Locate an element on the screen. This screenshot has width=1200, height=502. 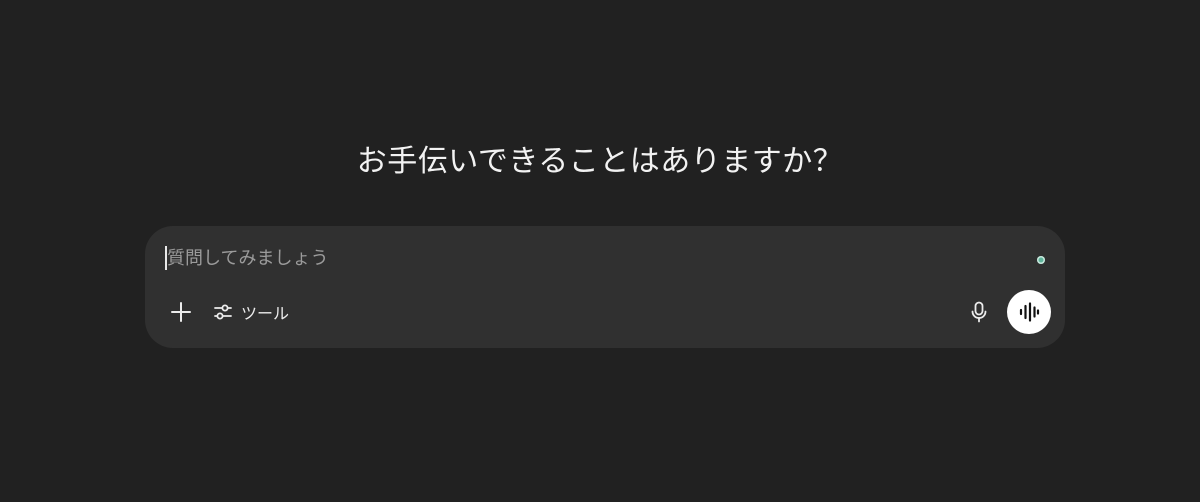
tools-button: ツール is located at coordinates (252, 312).